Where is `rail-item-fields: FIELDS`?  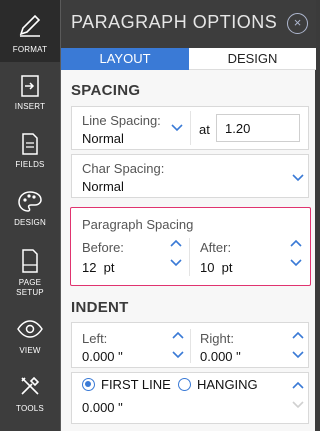 rail-item-fields: FIELDS is located at coordinates (30, 149).